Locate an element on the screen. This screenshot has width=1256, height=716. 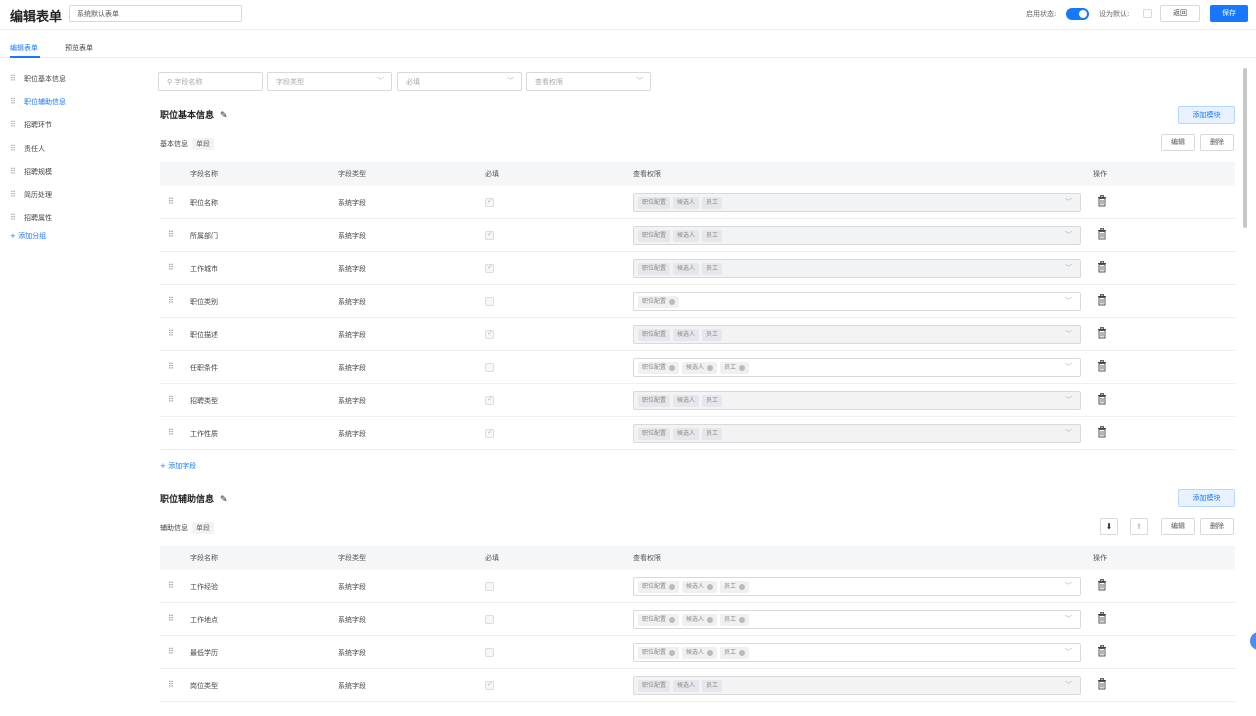
back-button: 返回 is located at coordinates (1180, 13).